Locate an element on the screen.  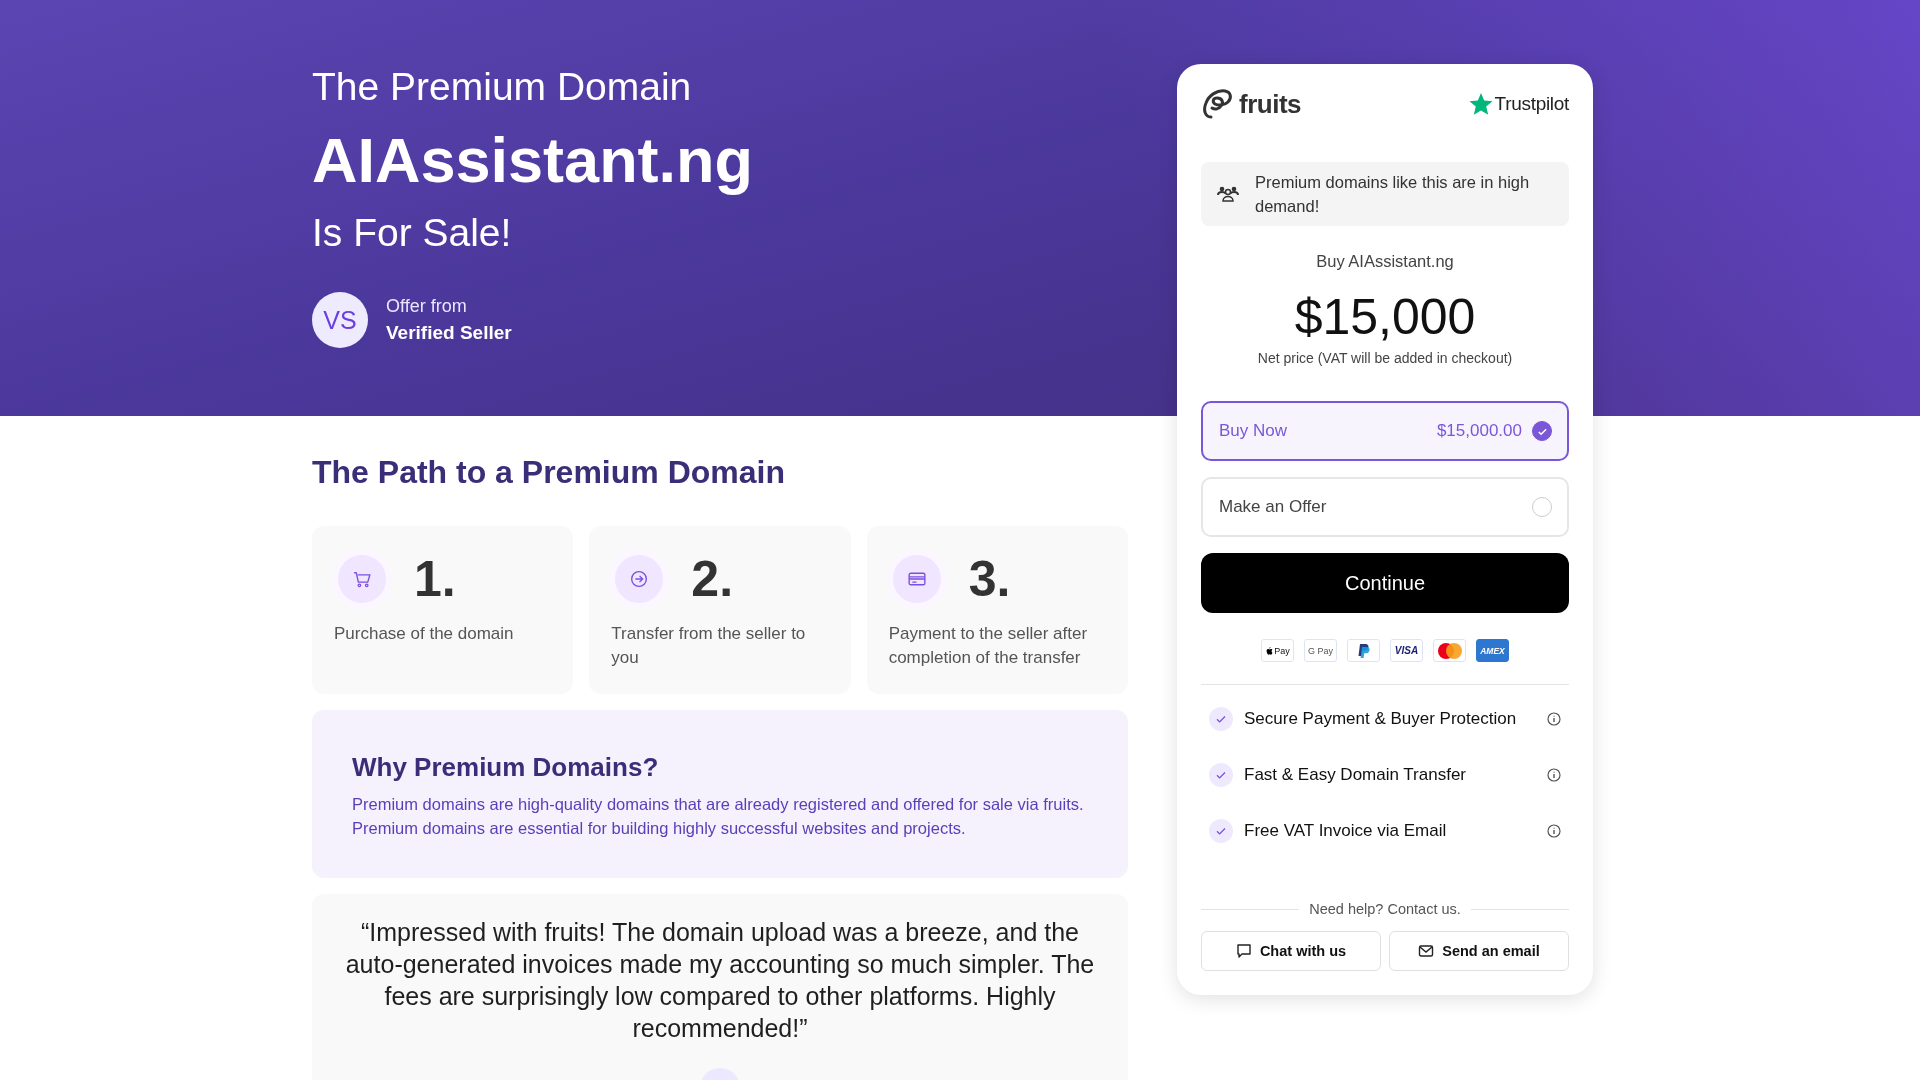
purchase-option: Buy Now $15,000.00 is located at coordinates (1385, 431).